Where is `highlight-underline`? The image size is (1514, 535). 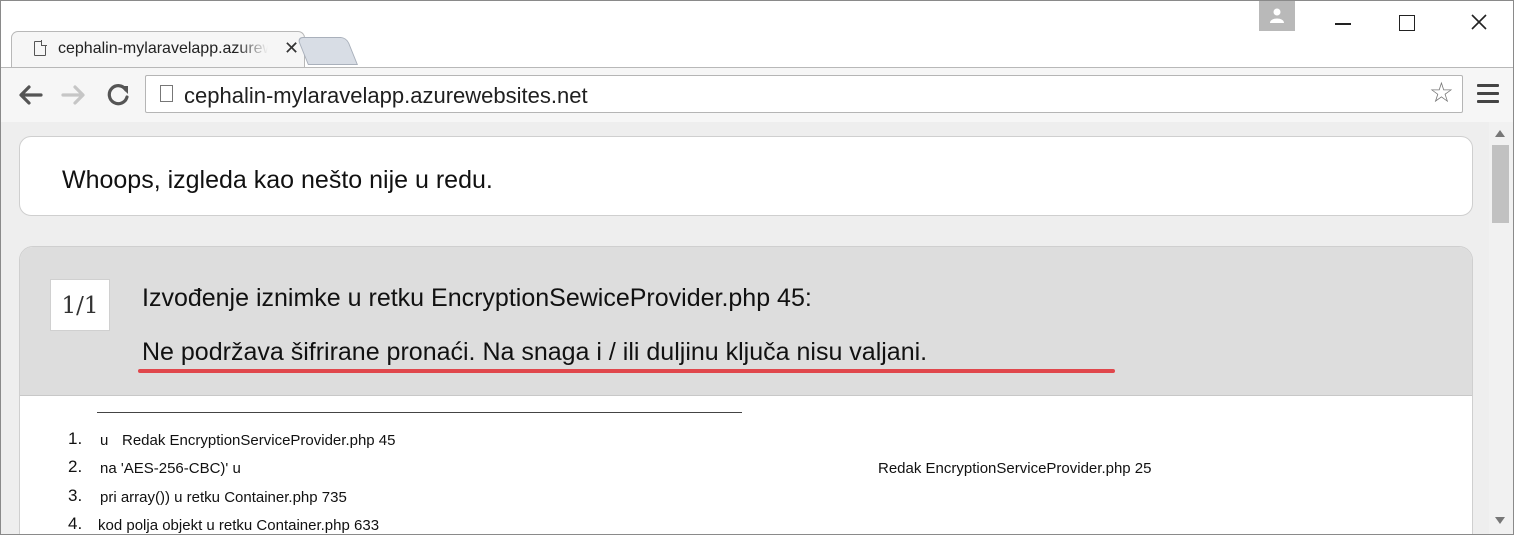
highlight-underline is located at coordinates (626, 371).